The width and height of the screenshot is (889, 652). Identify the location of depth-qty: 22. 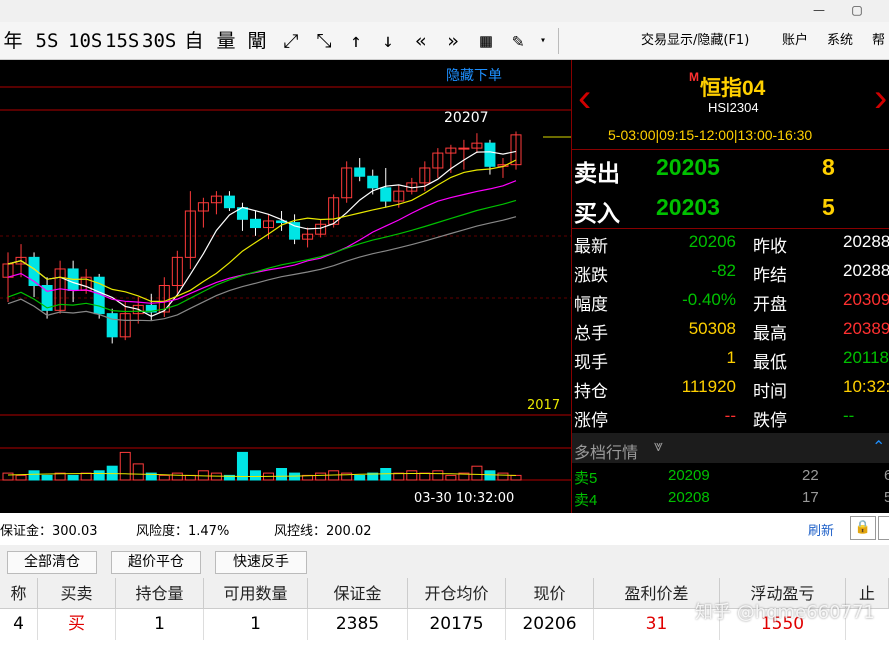
(810, 475).